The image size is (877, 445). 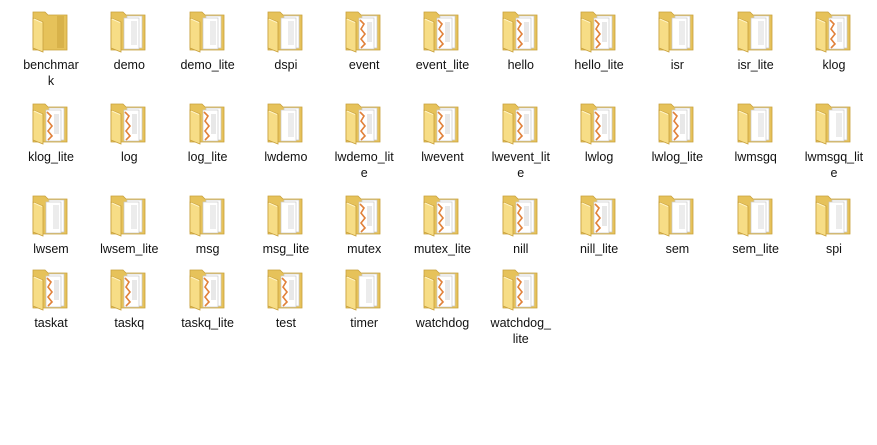 What do you see at coordinates (207, 323) in the screenshot?
I see `folder-label: taskq_lite` at bounding box center [207, 323].